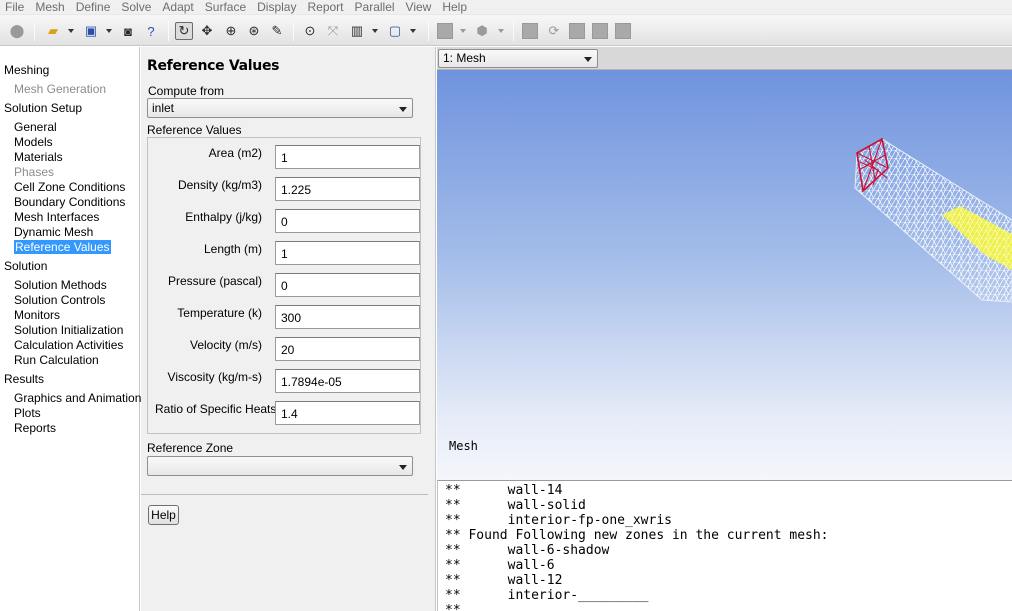 The image size is (1012, 611). I want to click on graphics-window-select: 1: Mesh, so click(518, 58).